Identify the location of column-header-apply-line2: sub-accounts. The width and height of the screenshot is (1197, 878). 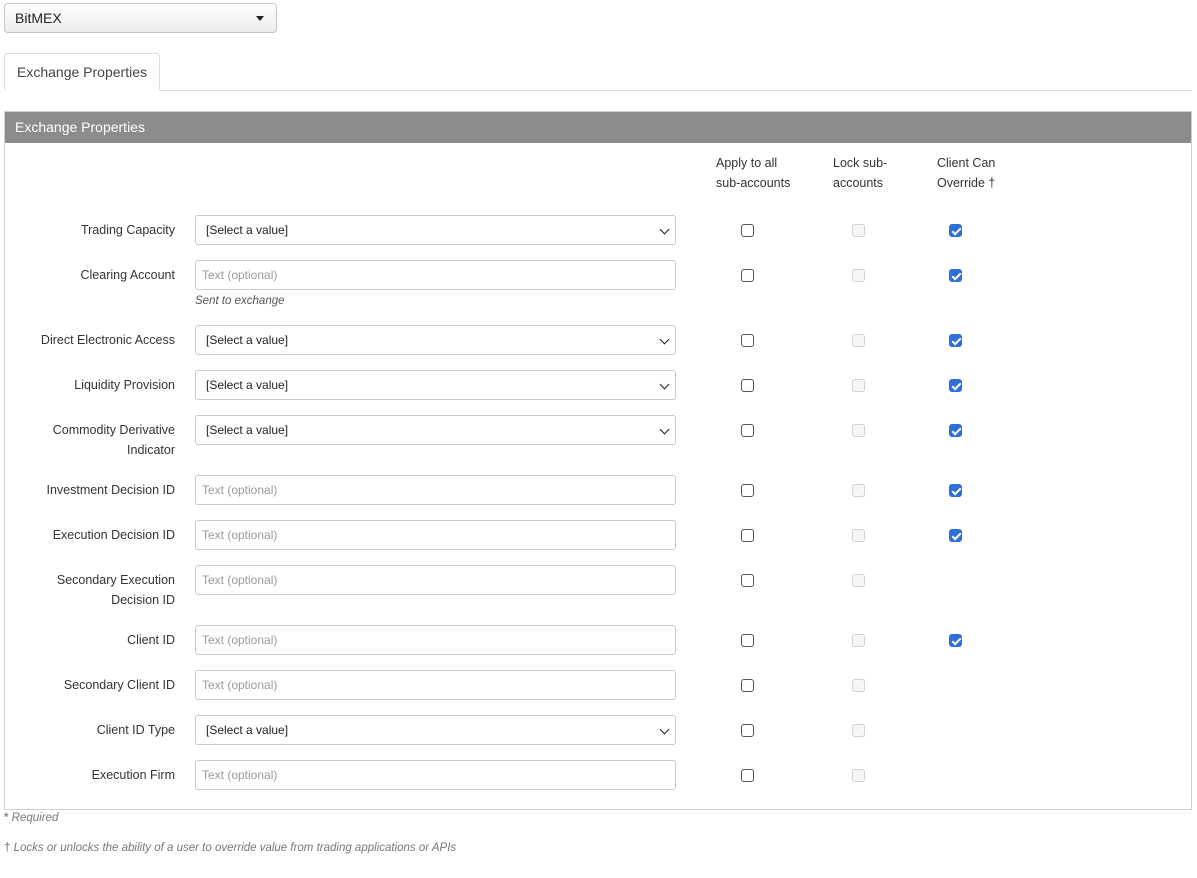
(753, 183).